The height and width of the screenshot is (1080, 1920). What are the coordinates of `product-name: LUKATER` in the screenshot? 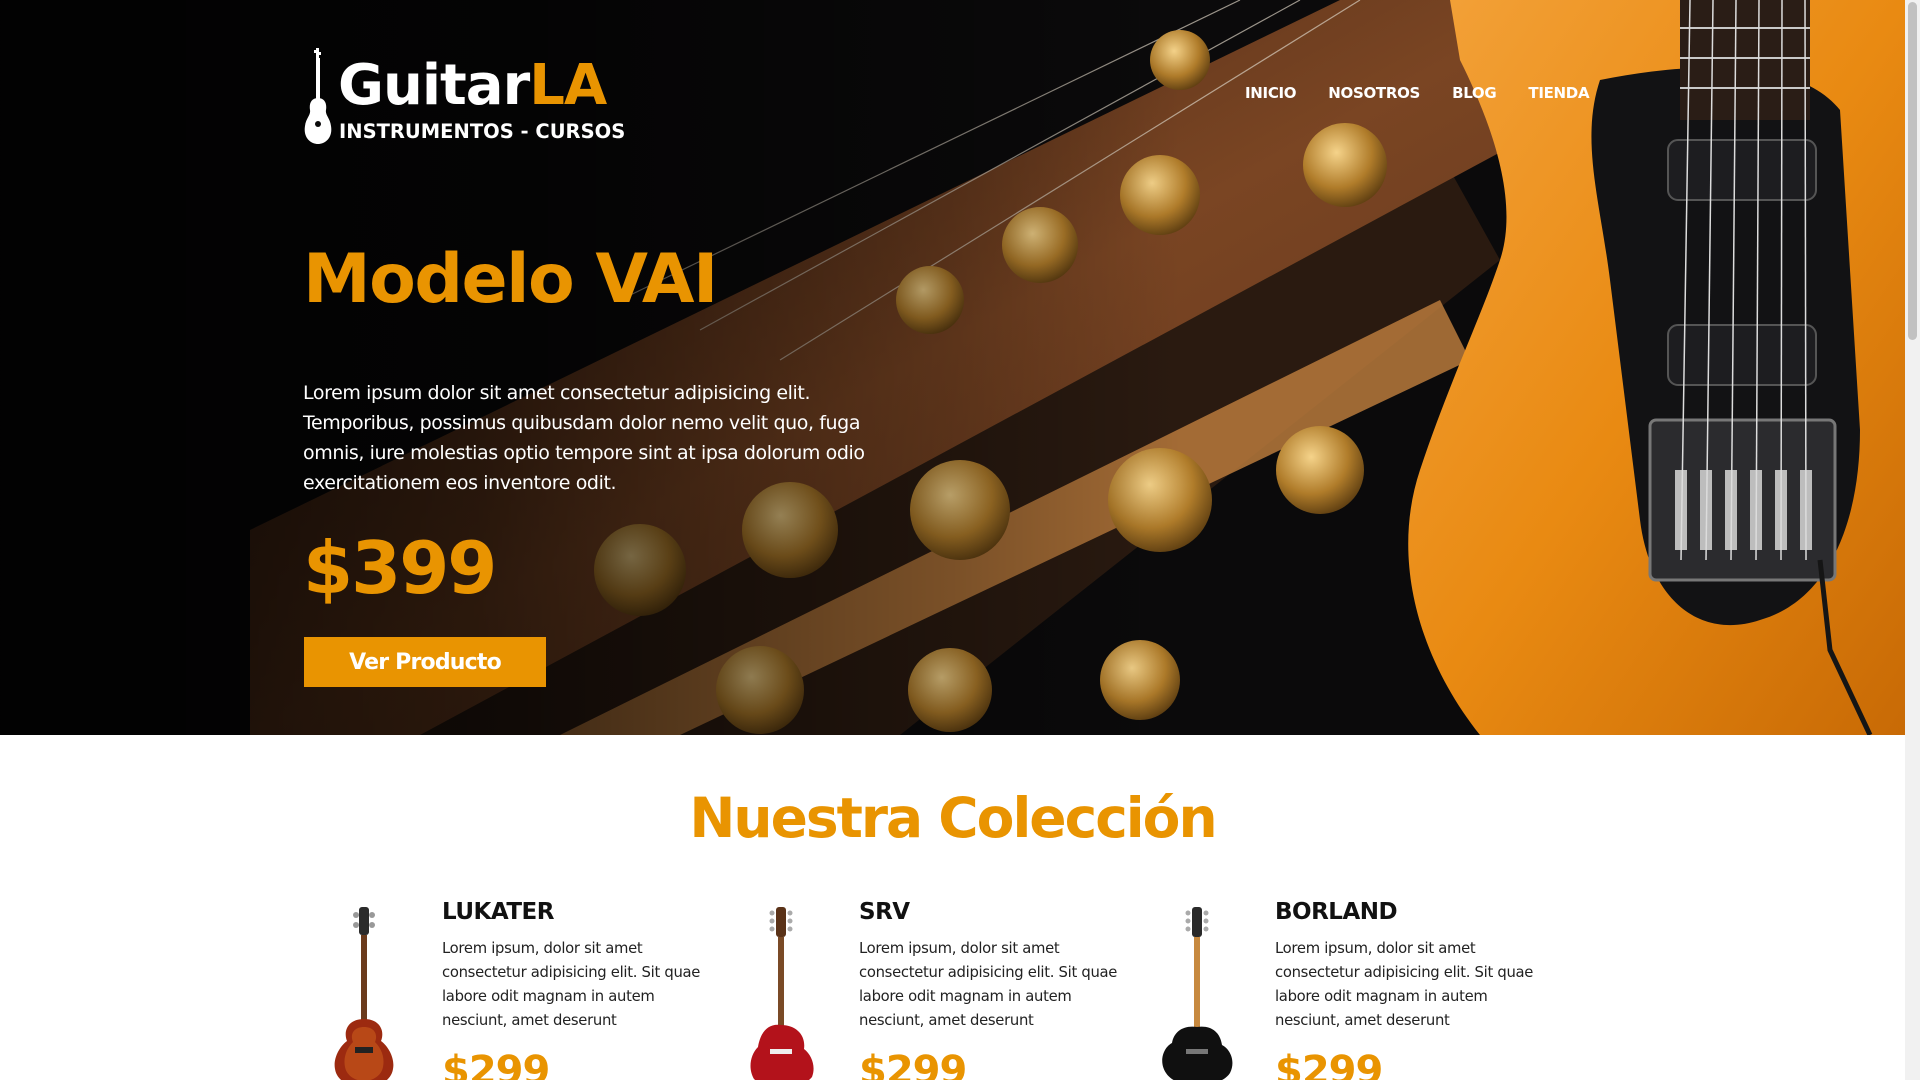 It's located at (498, 912).